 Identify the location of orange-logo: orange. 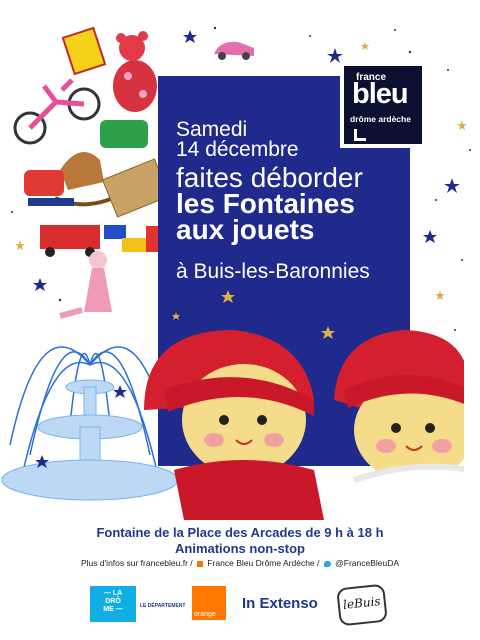
(209, 603).